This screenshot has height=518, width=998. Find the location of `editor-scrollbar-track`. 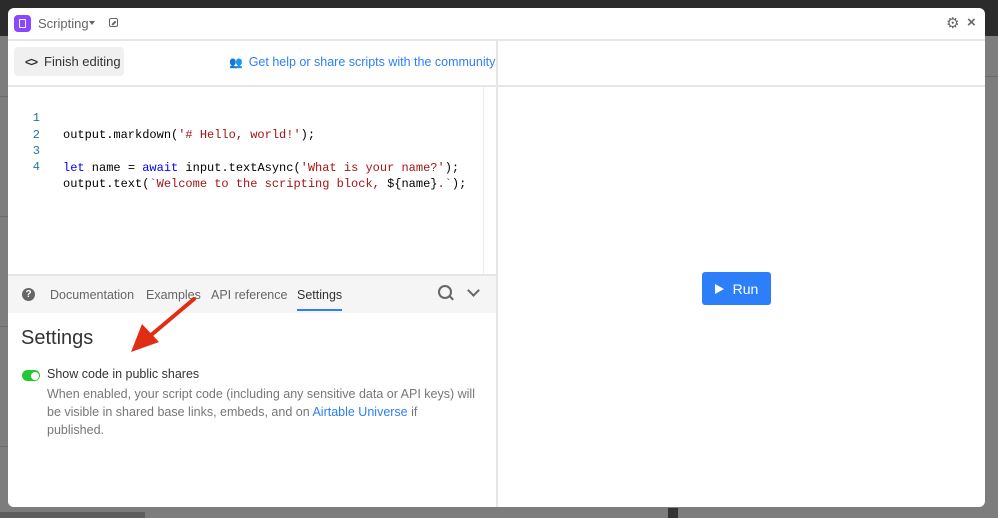

editor-scrollbar-track is located at coordinates (483, 180).